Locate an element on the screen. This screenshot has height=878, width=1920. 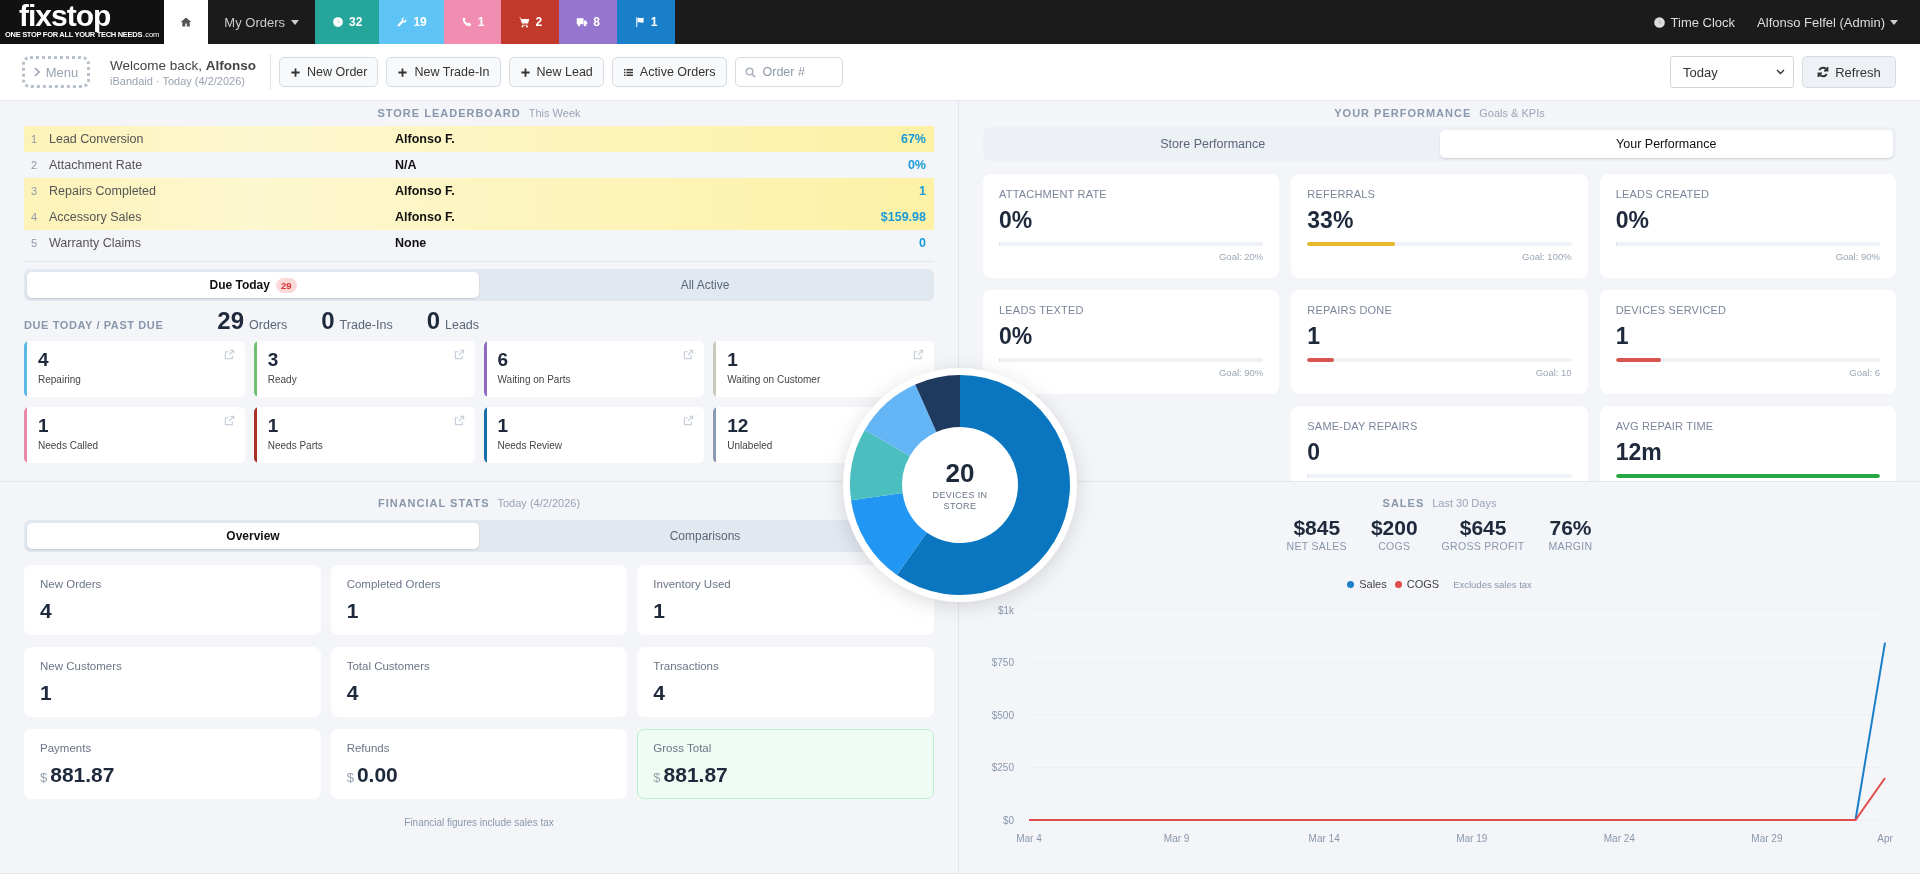
metric-value: 67% is located at coordinates (913, 139).